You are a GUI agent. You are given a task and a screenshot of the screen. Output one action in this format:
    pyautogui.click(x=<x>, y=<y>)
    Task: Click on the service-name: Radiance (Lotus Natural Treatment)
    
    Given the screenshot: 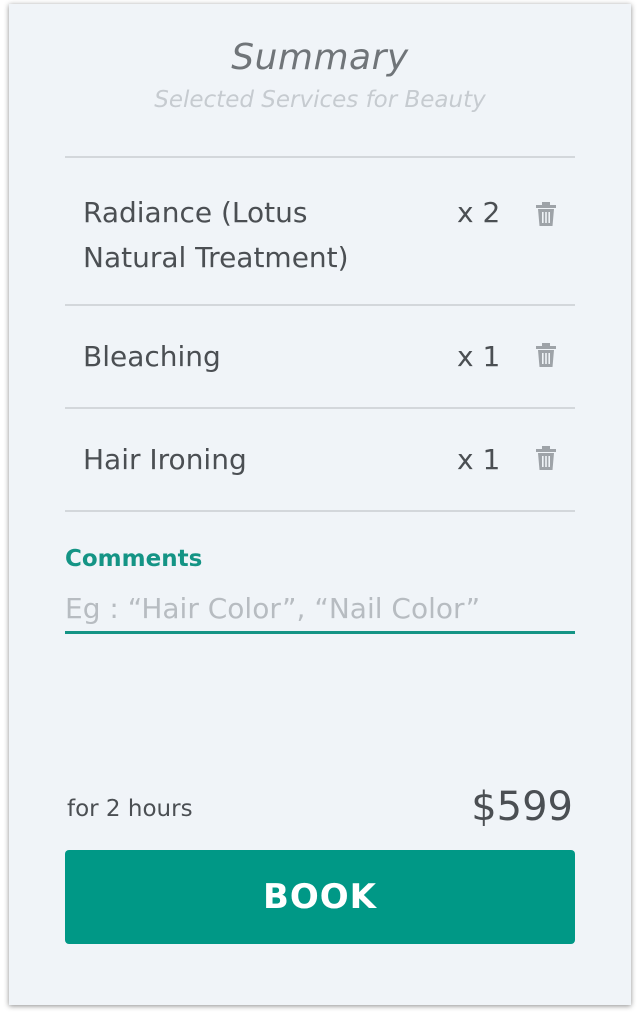 What is the action you would take?
    pyautogui.click(x=216, y=235)
    